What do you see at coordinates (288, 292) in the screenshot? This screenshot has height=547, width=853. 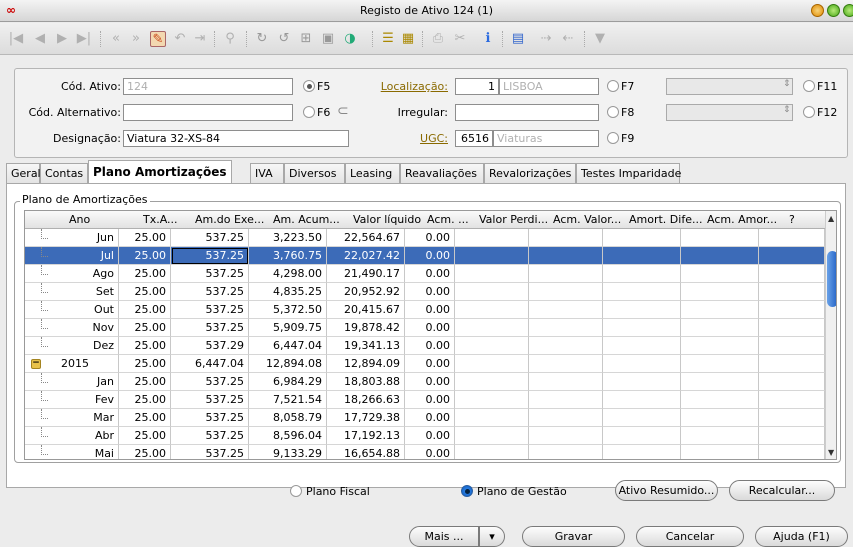 I see `table-cell-acum: 4,835.25` at bounding box center [288, 292].